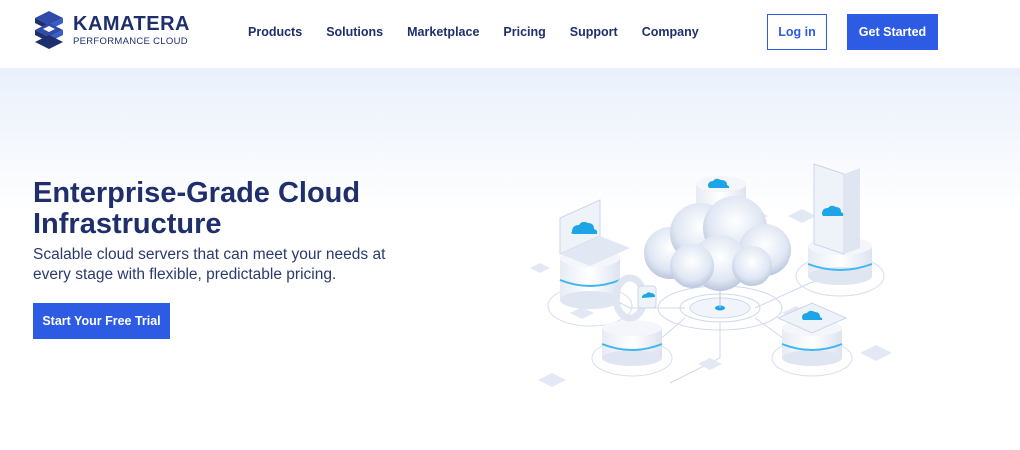  Describe the element at coordinates (130, 41) in the screenshot. I see `brand-tagline: PERFORMANCE CLOUD` at that location.